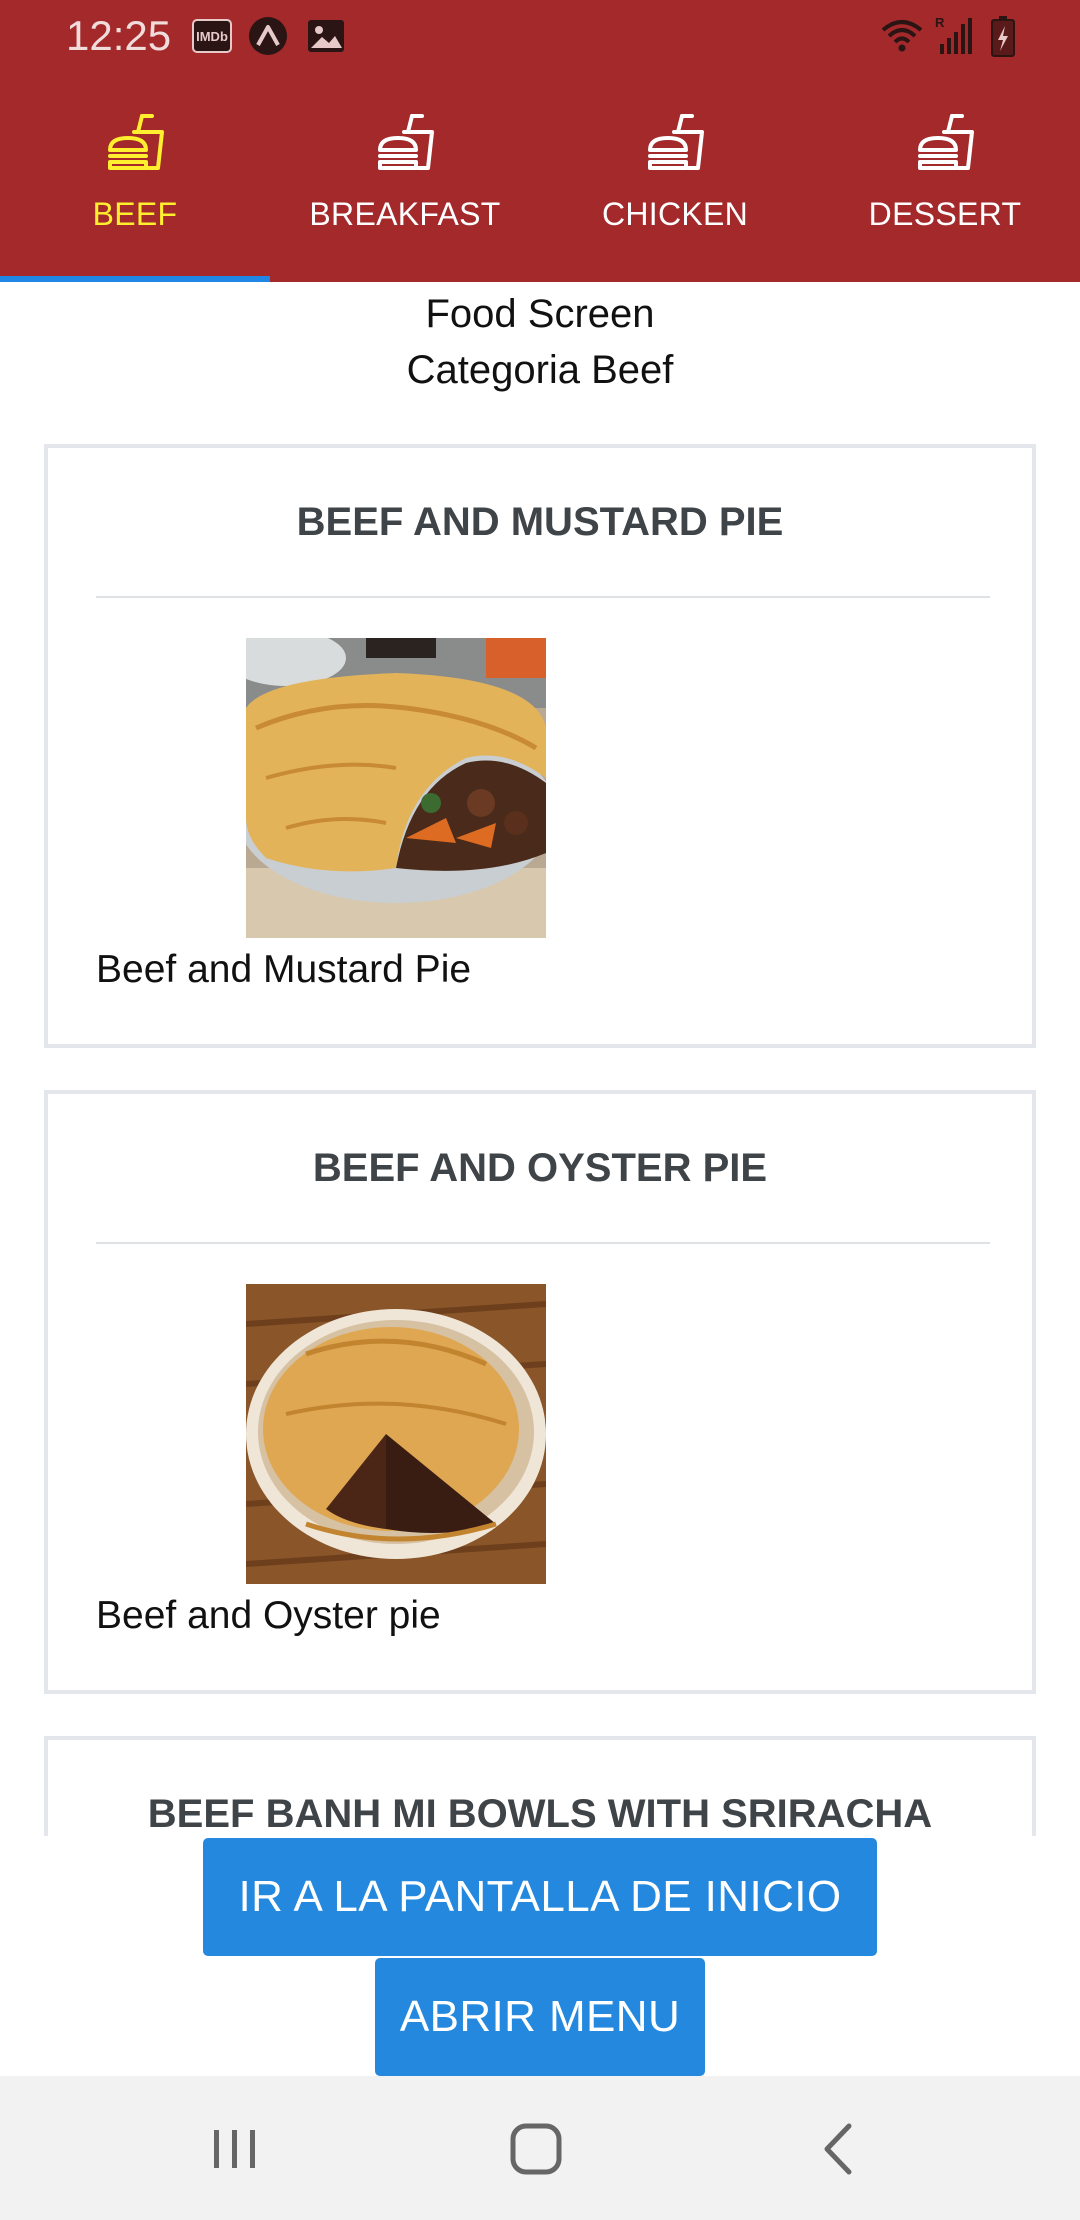 This screenshot has height=2220, width=1080. What do you see at coordinates (945, 214) in the screenshot?
I see `tab-label: DESSERT` at bounding box center [945, 214].